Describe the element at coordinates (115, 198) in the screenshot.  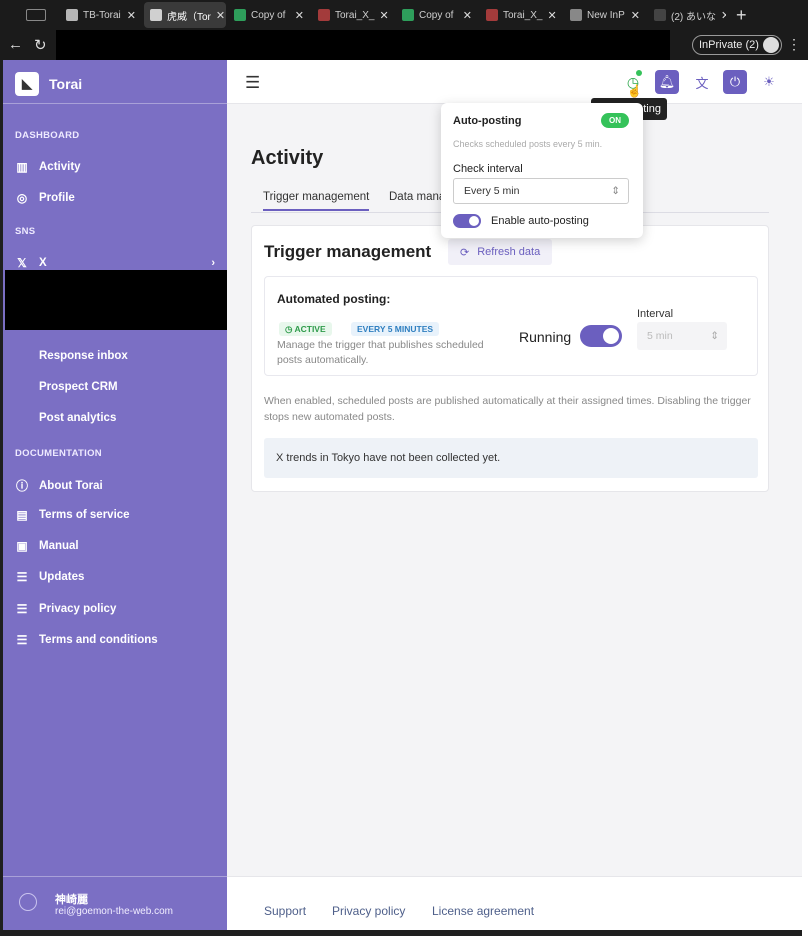
I see `sidebar-item-profile: ◎ Profile` at that location.